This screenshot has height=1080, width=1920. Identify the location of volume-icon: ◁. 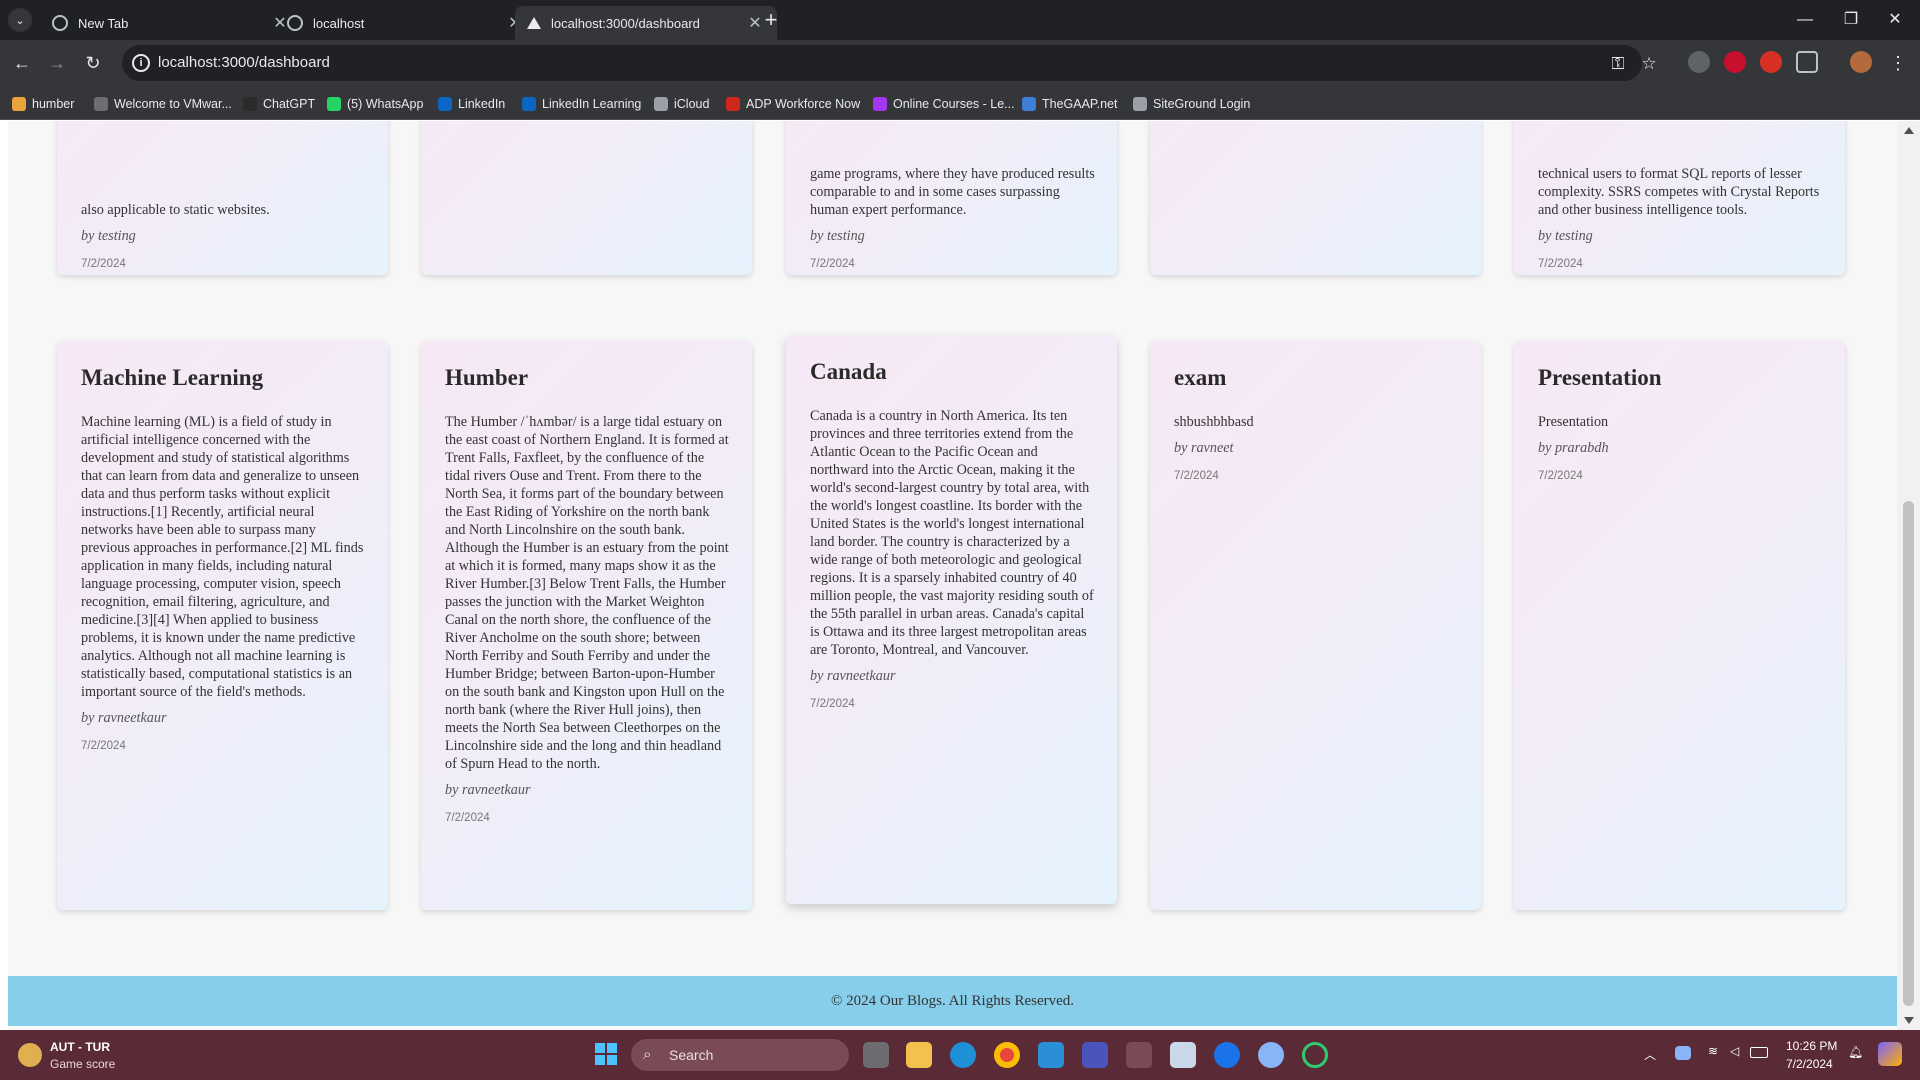
(1734, 1051).